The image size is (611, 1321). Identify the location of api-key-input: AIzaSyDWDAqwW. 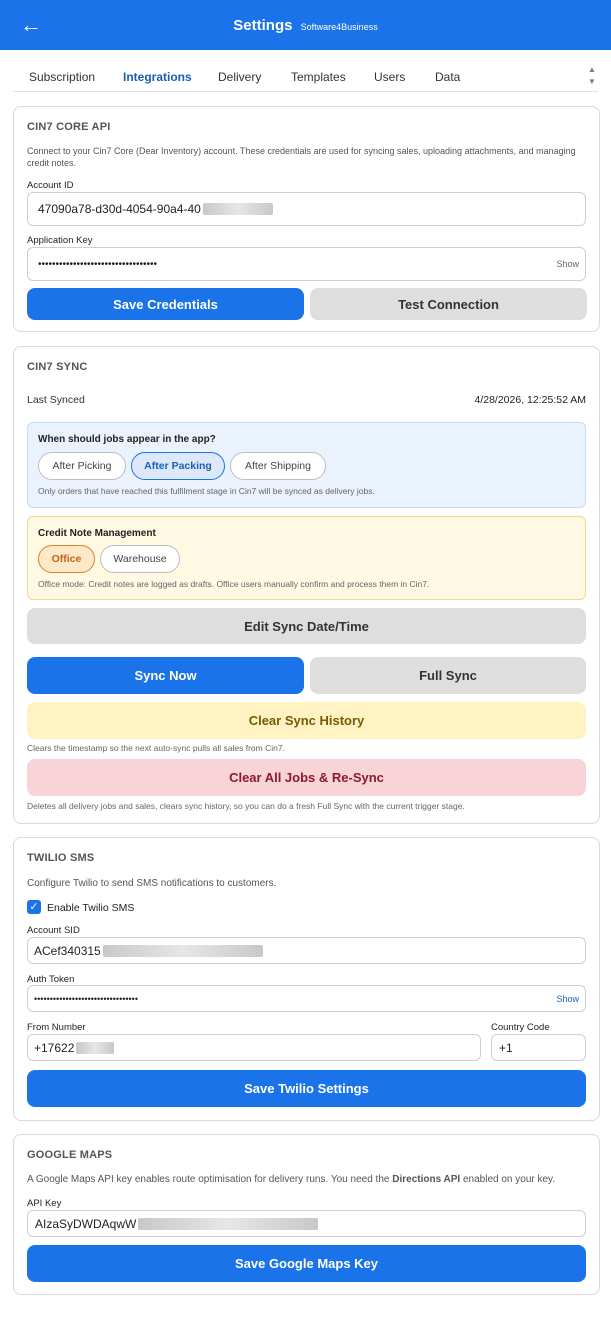
(306, 1223).